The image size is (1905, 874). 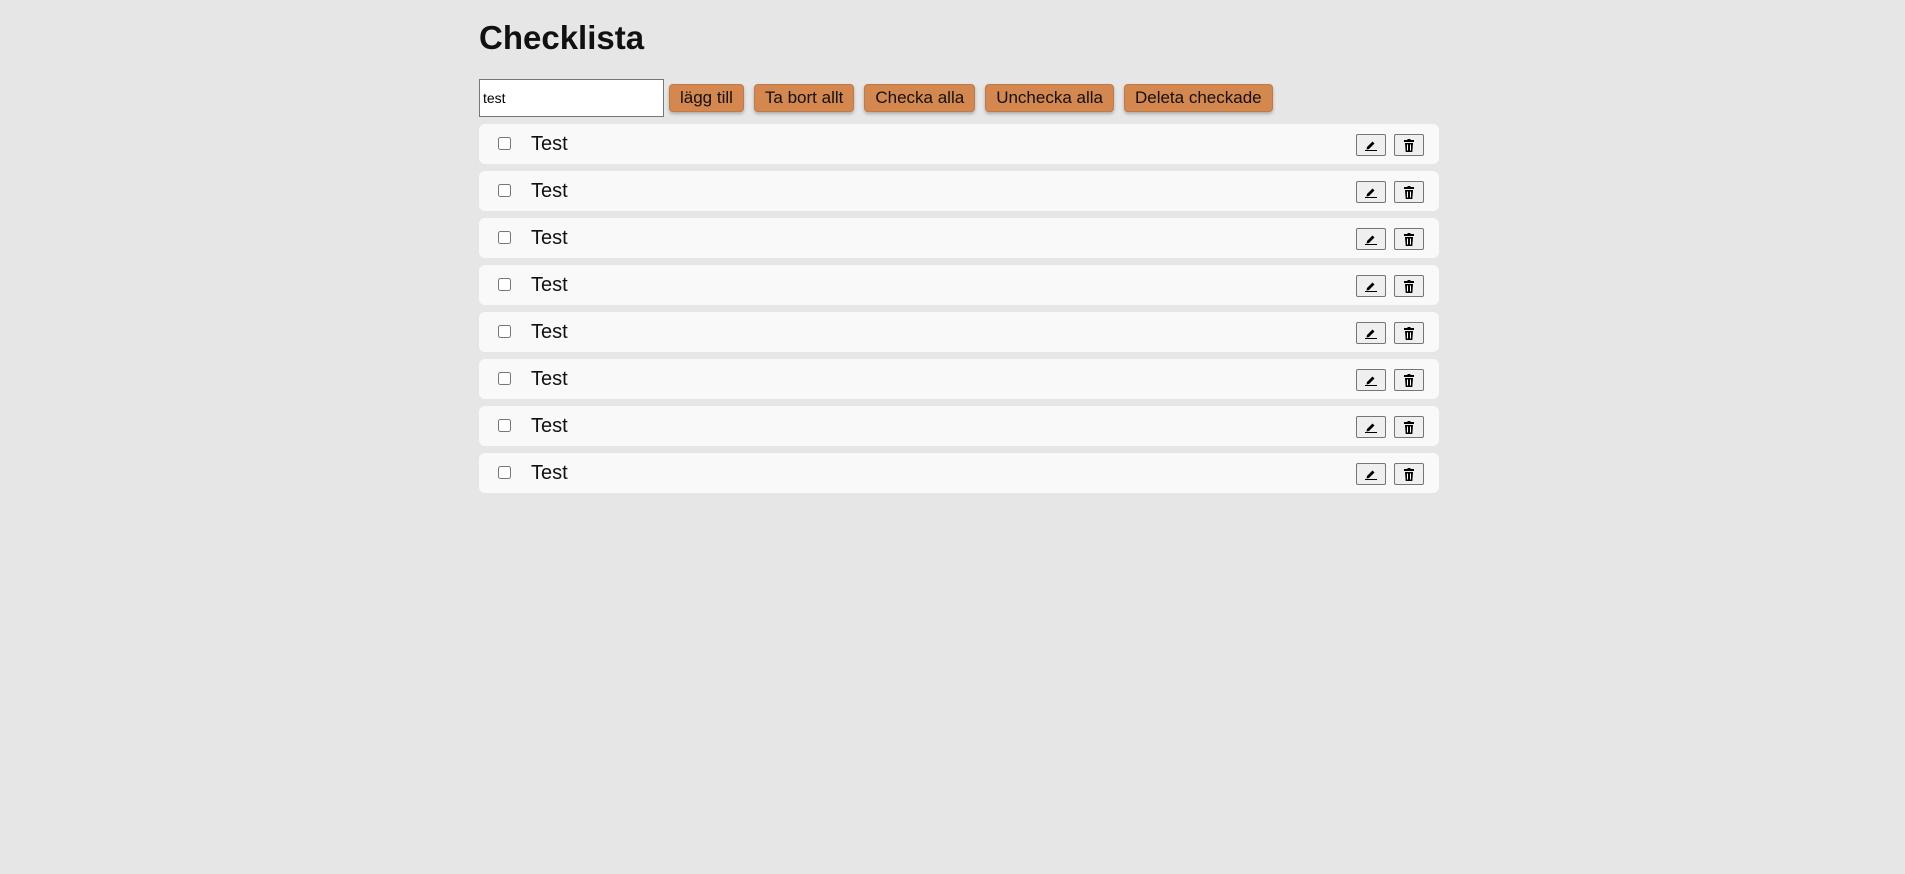 I want to click on remove-all-button: Ta bort allt, so click(x=804, y=98).